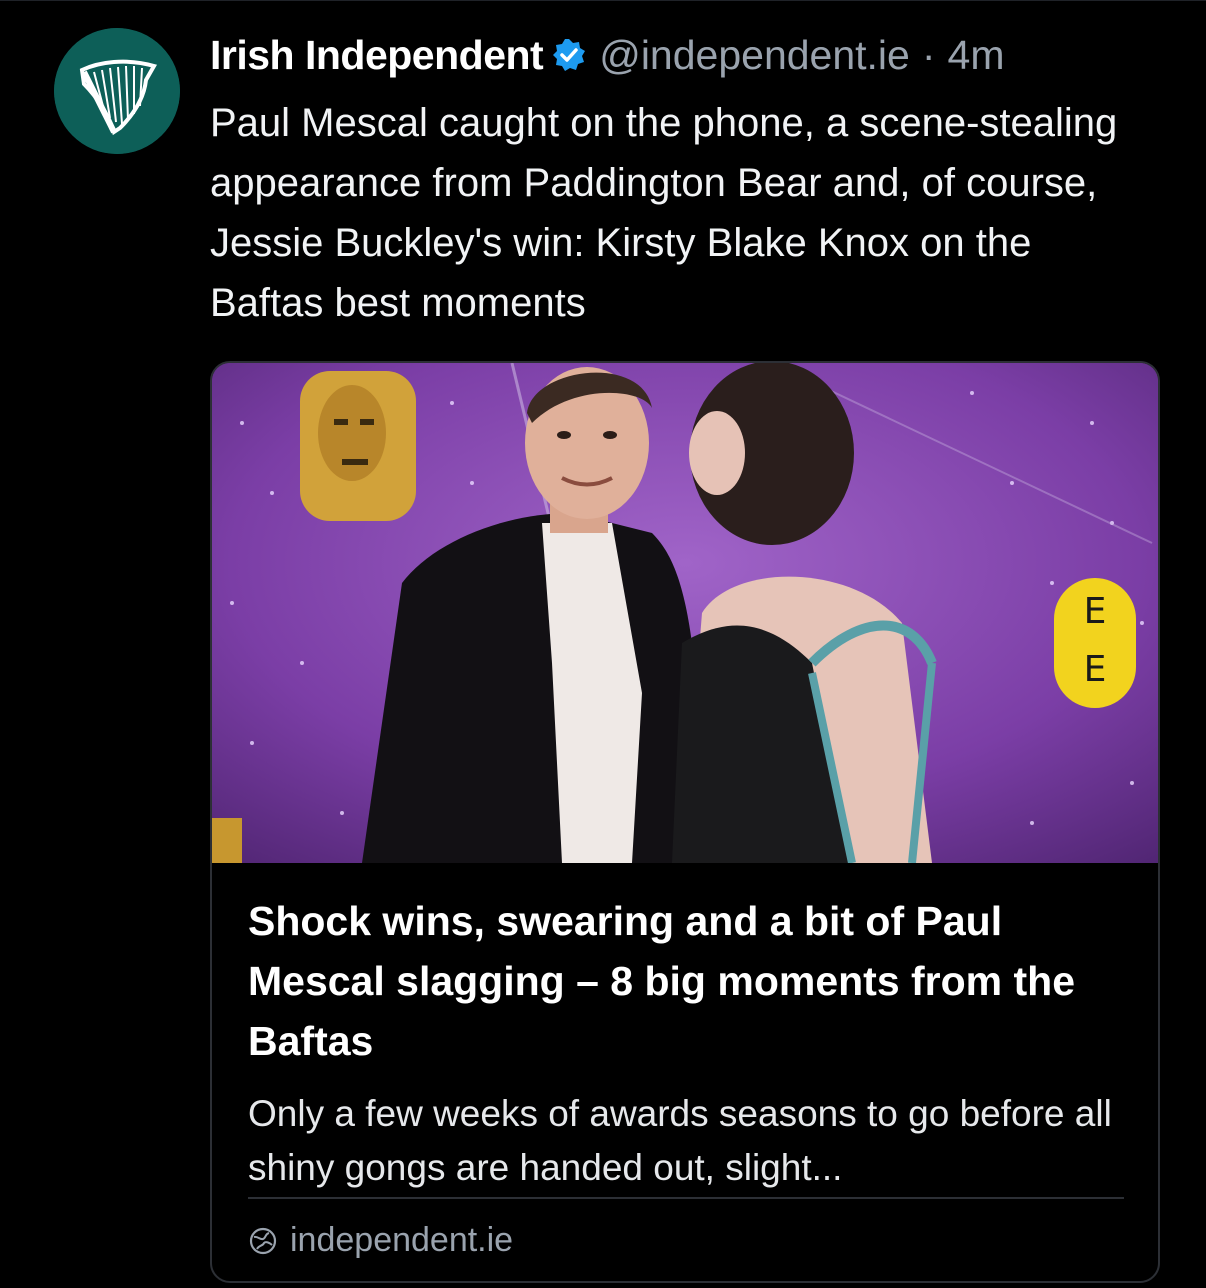 This screenshot has height=1288, width=1206. I want to click on link-card-domain: independent.ie, so click(401, 1240).